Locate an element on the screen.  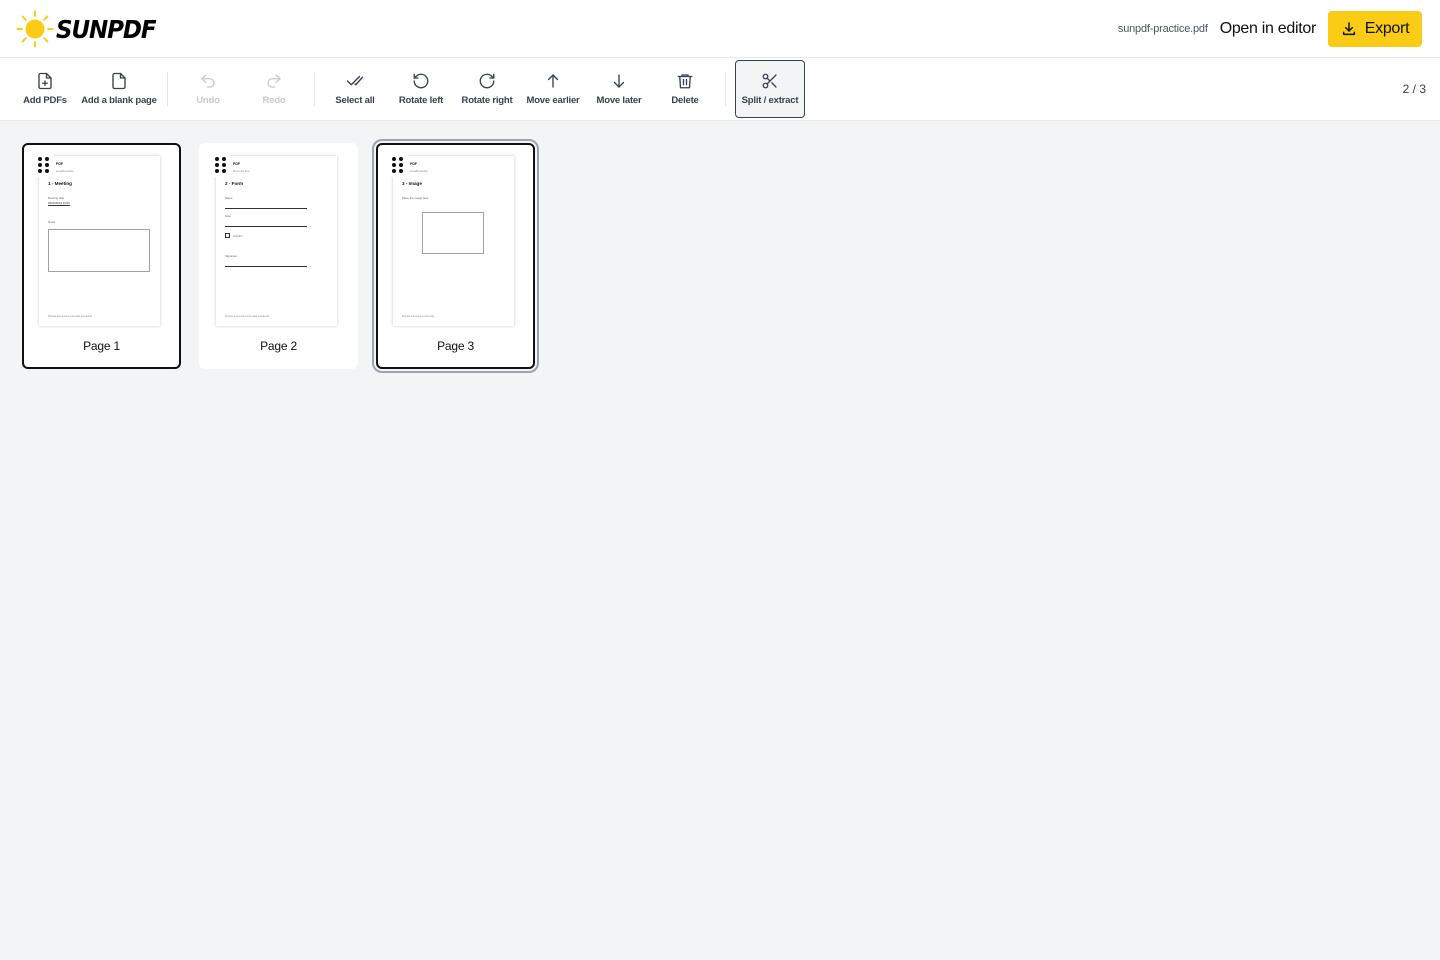
rotate-right-button: Rotate right is located at coordinates (487, 89).